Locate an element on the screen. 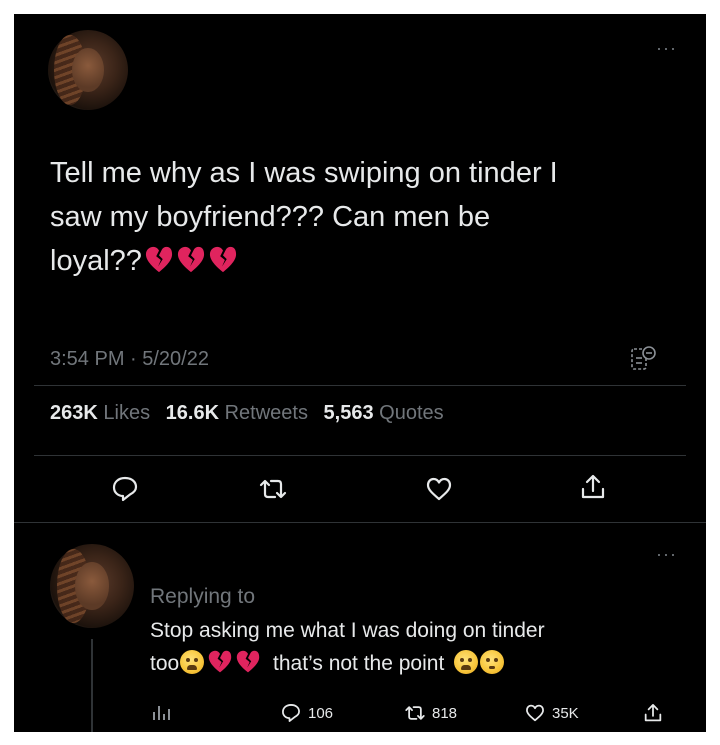 The height and width of the screenshot is (745, 720). retweet-count: 818 is located at coordinates (445, 713).